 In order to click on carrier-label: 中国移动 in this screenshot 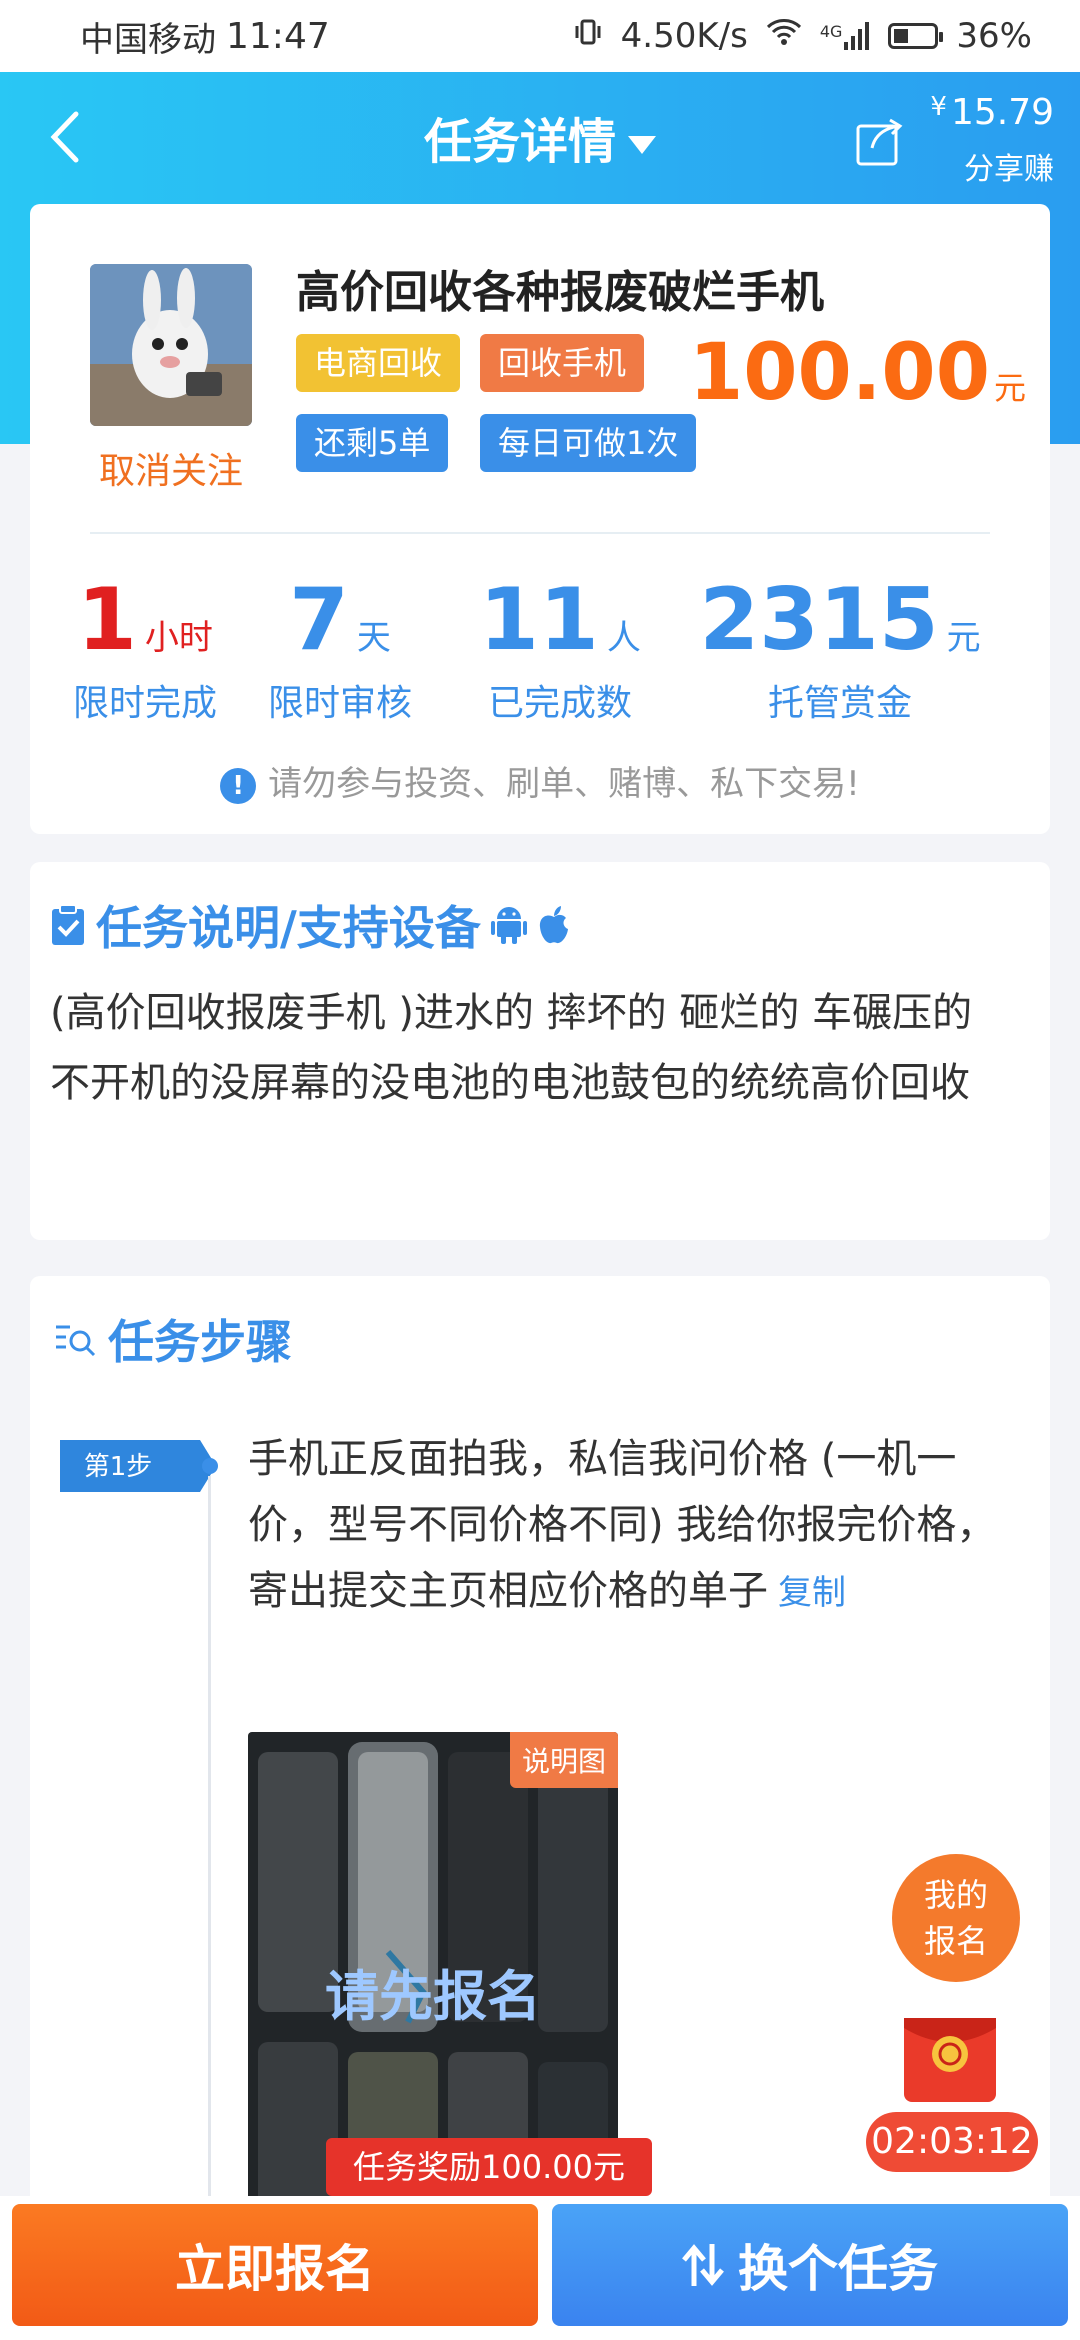, I will do `click(148, 39)`.